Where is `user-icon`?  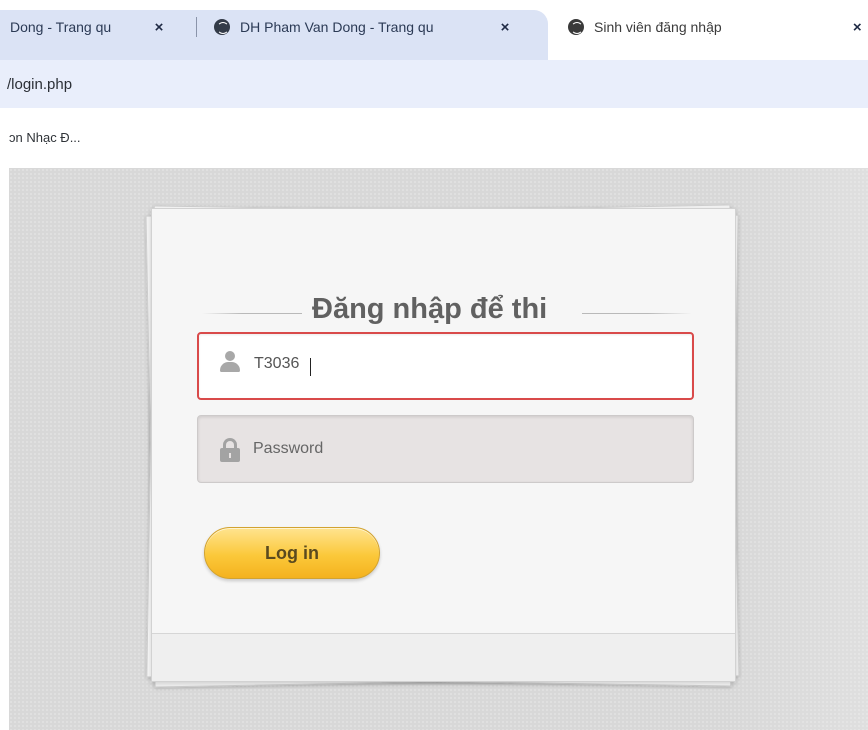
user-icon is located at coordinates (230, 362).